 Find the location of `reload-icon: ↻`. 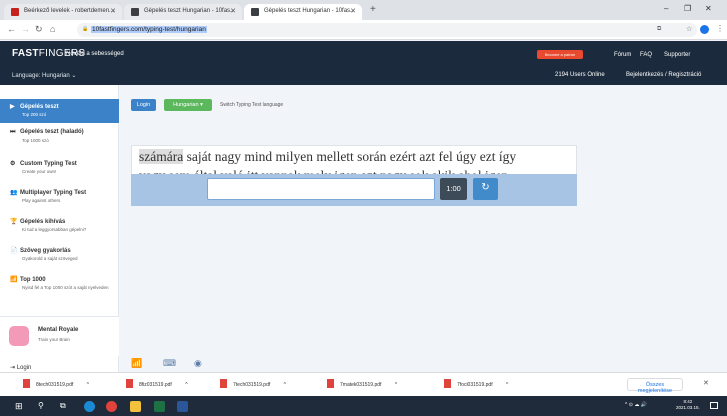

reload-icon: ↻ is located at coordinates (39, 29).